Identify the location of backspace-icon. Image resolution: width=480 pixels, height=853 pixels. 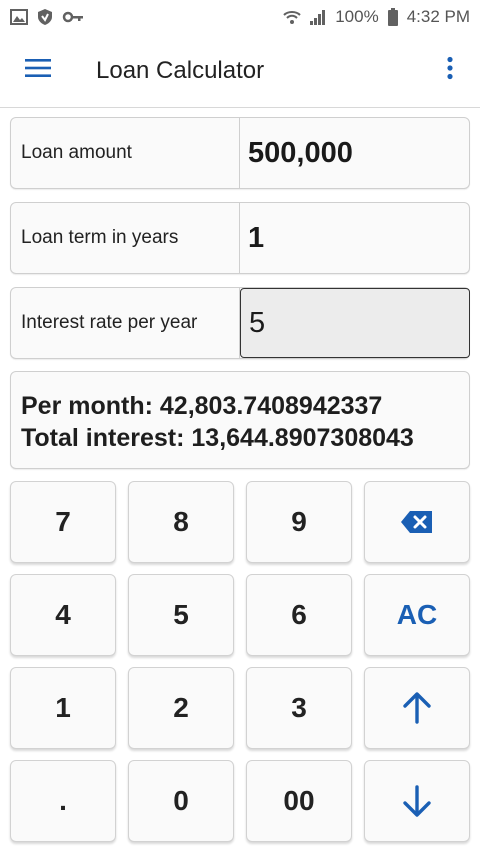
(417, 522).